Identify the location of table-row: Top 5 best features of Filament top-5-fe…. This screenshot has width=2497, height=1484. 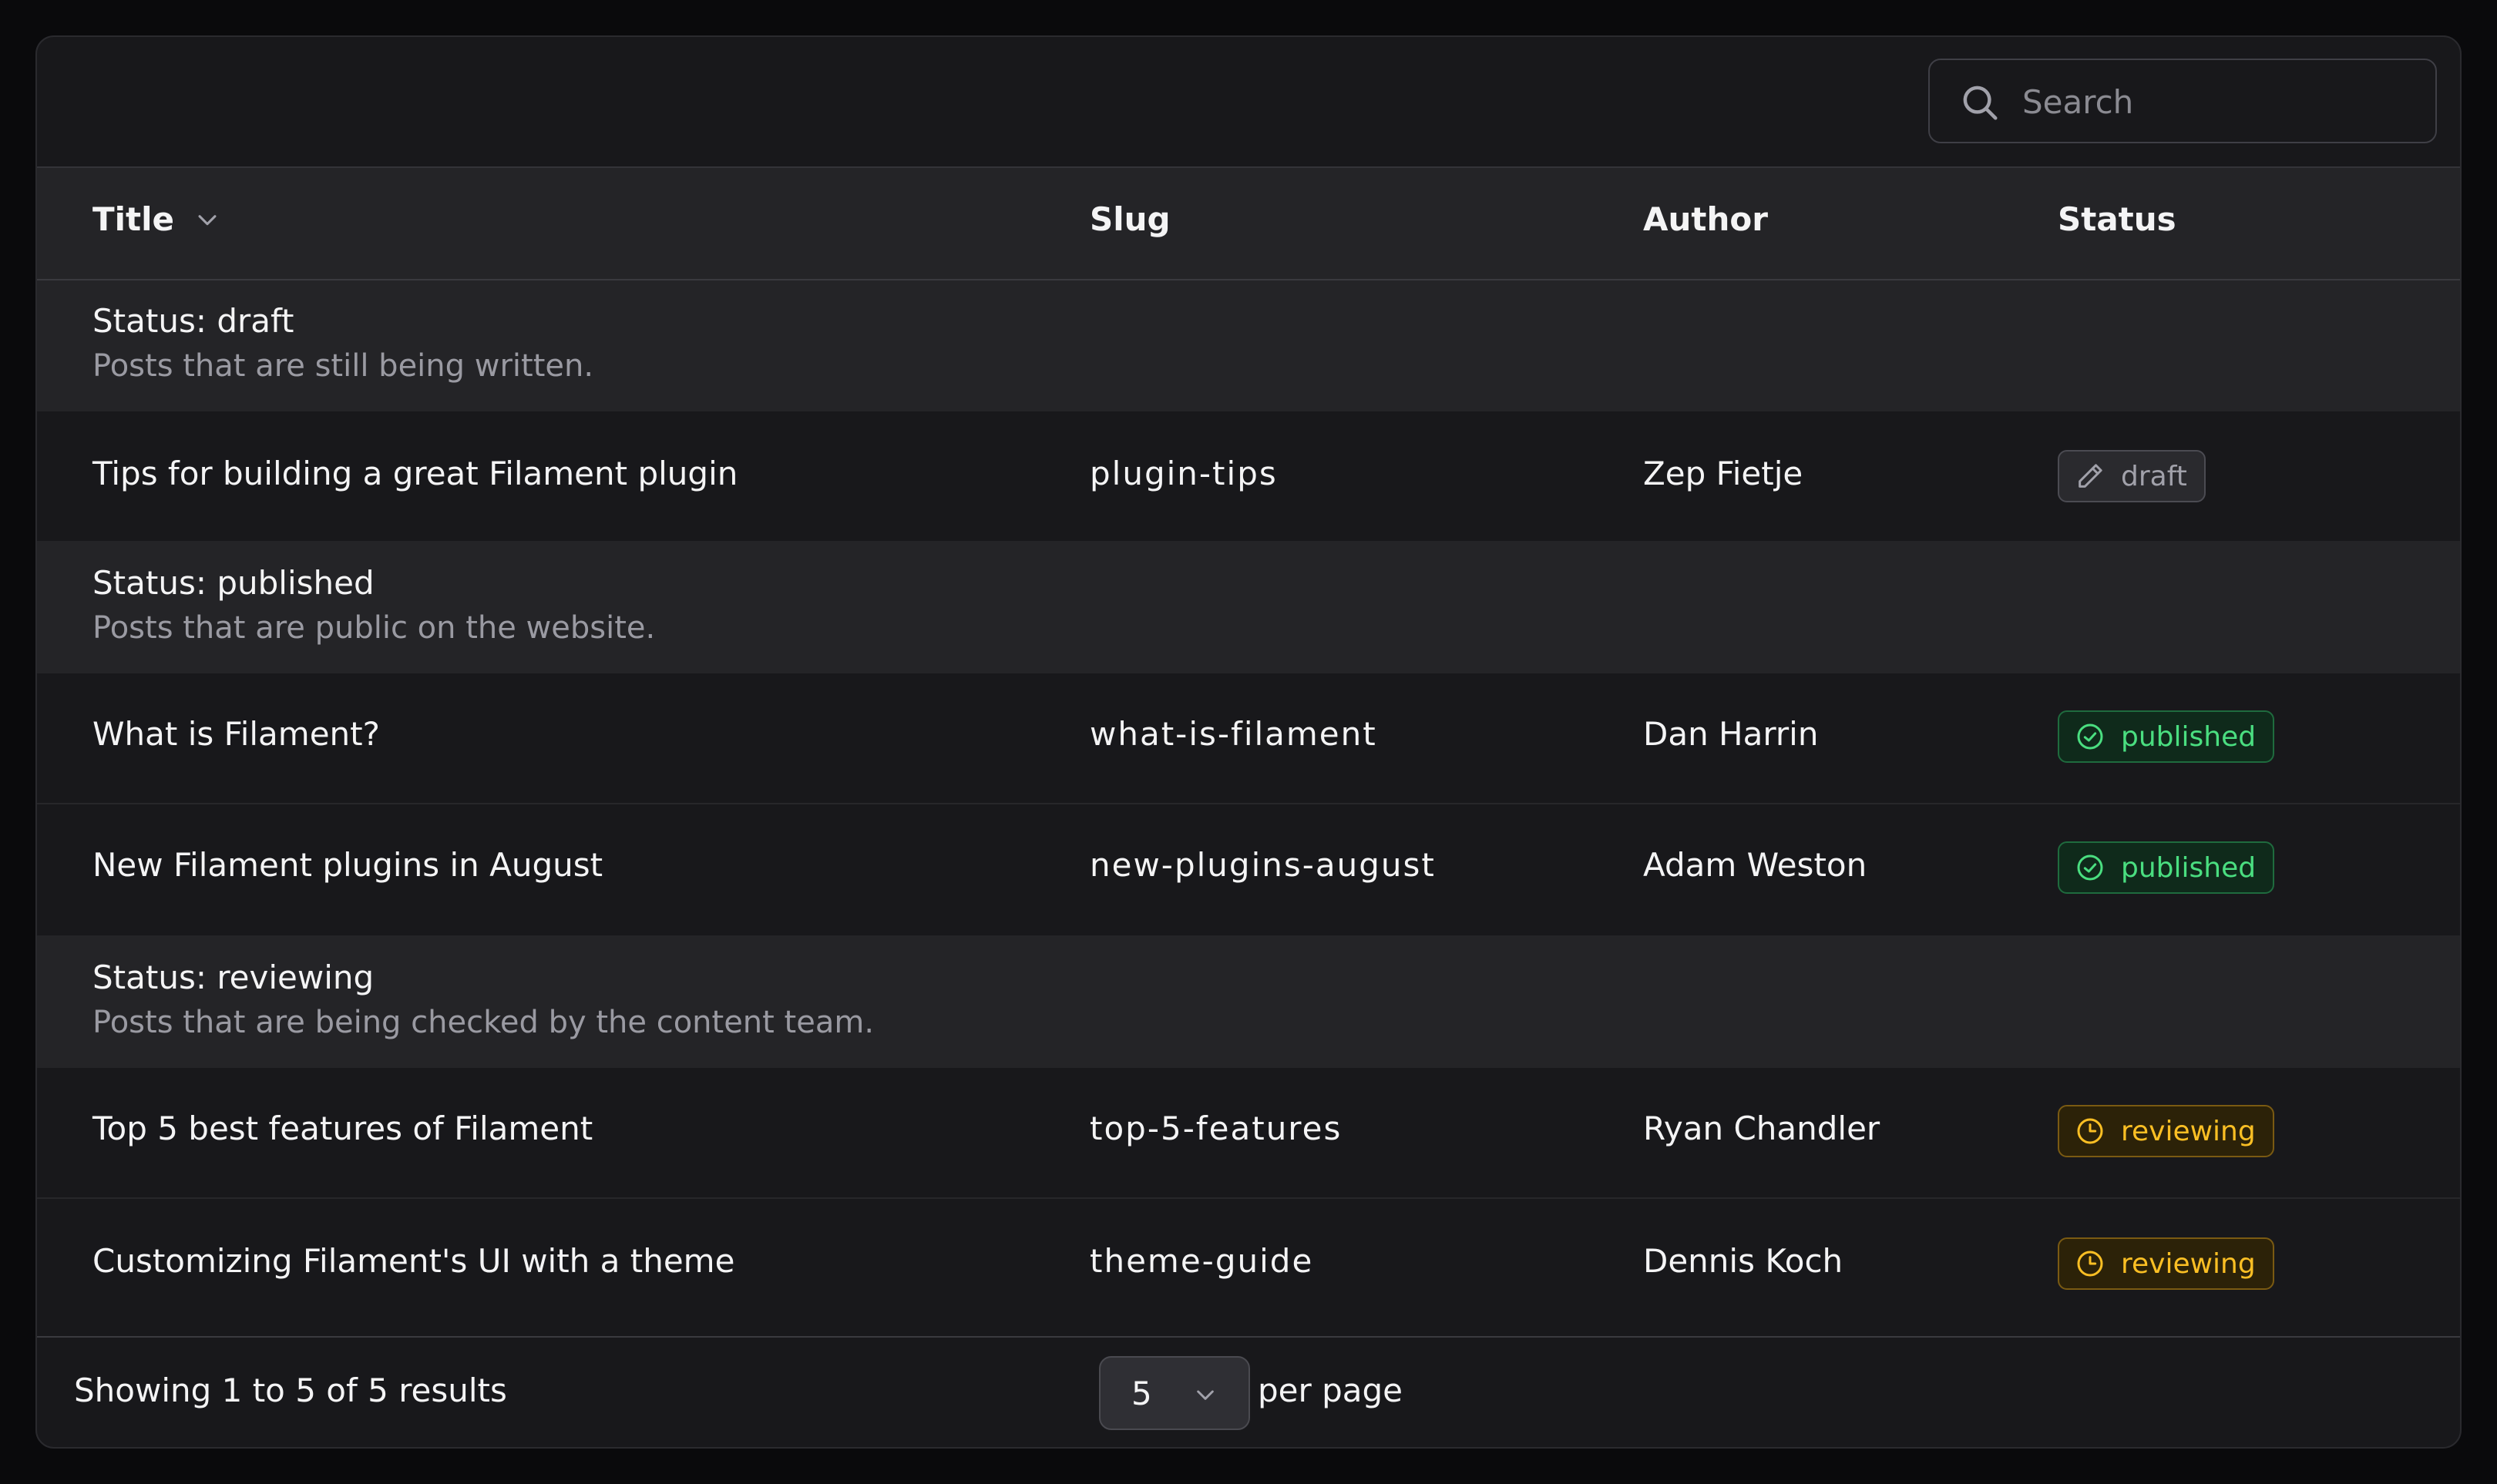
(1248, 1133).